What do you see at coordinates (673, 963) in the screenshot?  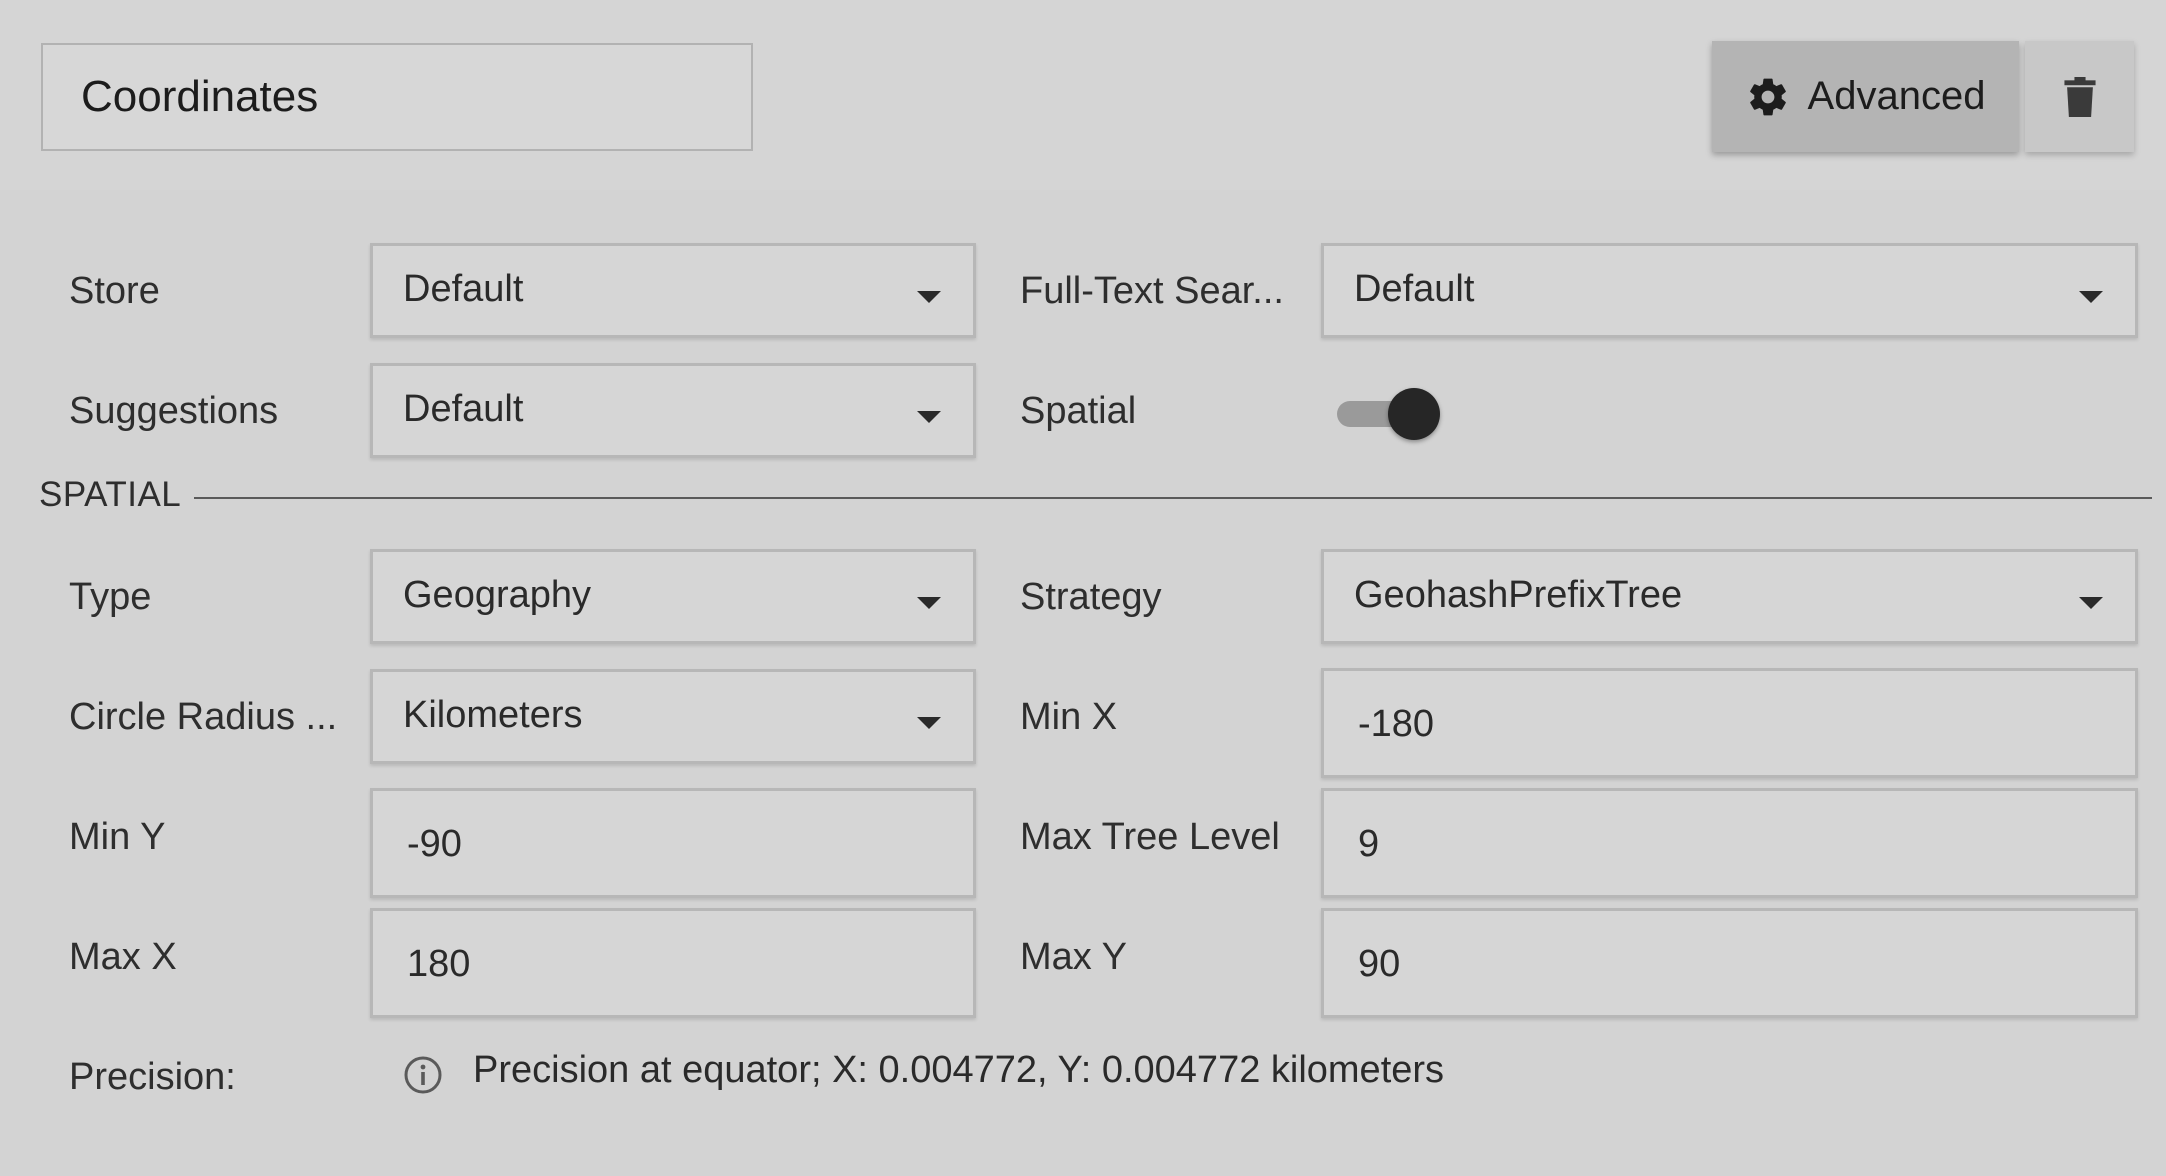 I see `max-x-input: 180` at bounding box center [673, 963].